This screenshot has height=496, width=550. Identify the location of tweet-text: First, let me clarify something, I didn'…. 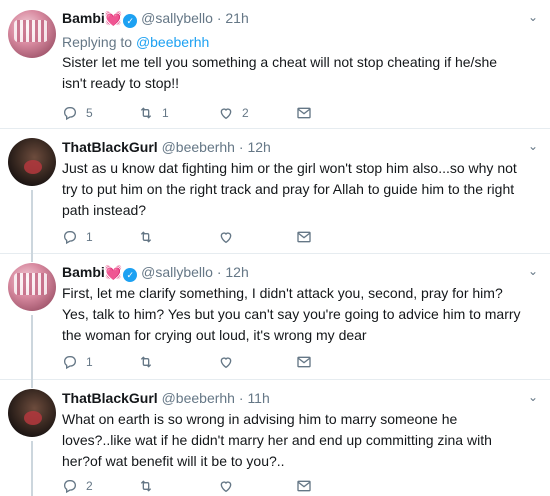
(291, 314).